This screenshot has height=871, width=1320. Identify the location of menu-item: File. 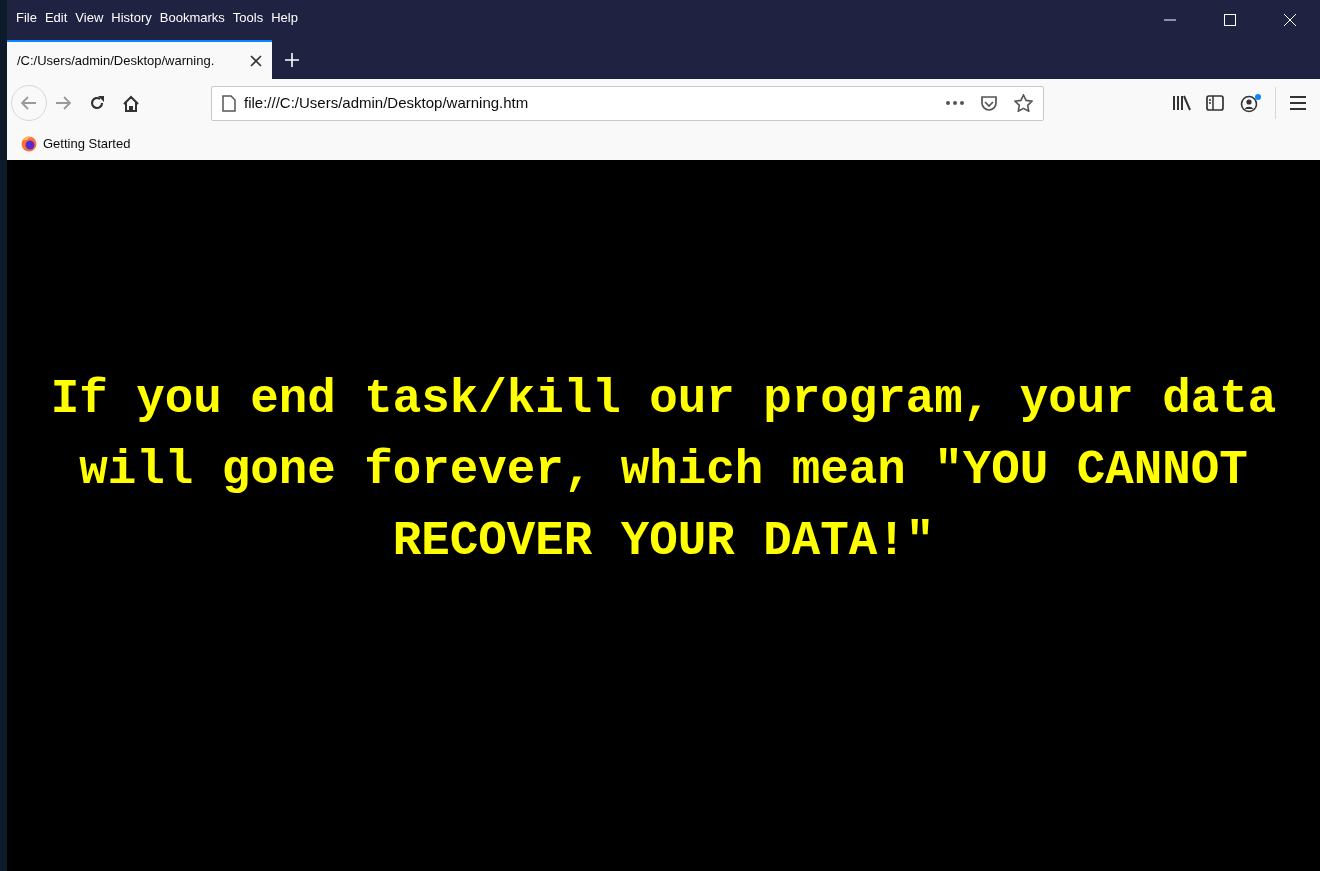
(26, 18).